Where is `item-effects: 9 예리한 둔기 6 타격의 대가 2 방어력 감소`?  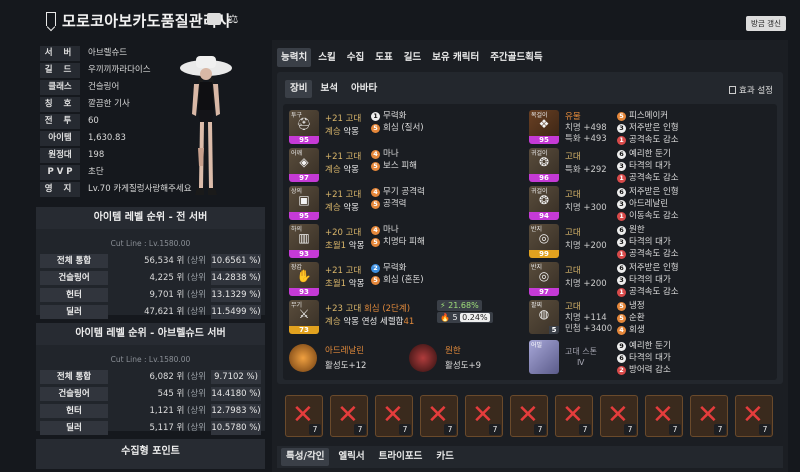 item-effects: 9 예리한 둔기 6 타격의 대가 2 방어력 감소 is located at coordinates (644, 358).